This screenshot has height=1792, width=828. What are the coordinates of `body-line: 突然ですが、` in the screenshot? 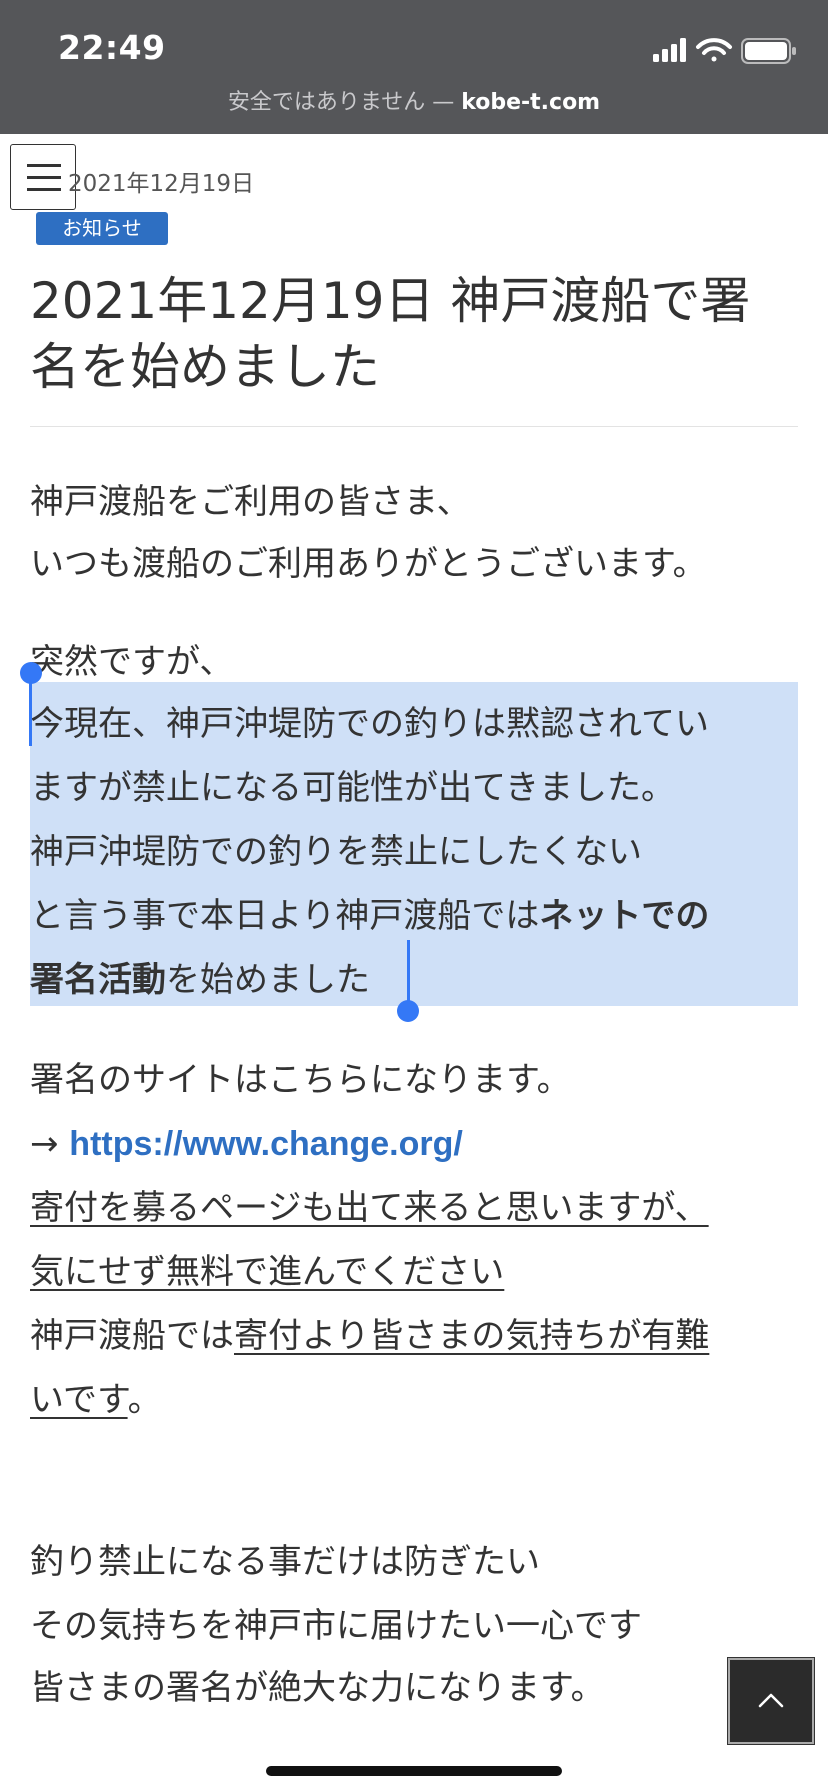 It's located at (132, 662).